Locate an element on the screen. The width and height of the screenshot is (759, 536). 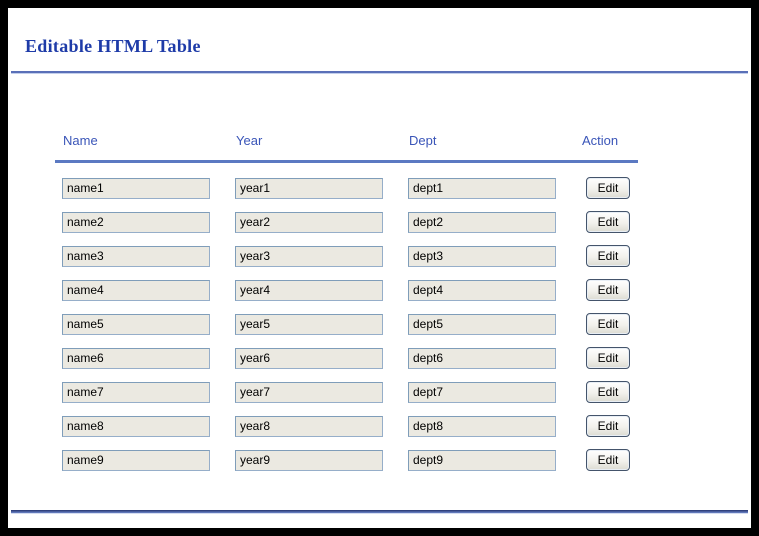
column-header-dept: Dept is located at coordinates (487, 148).